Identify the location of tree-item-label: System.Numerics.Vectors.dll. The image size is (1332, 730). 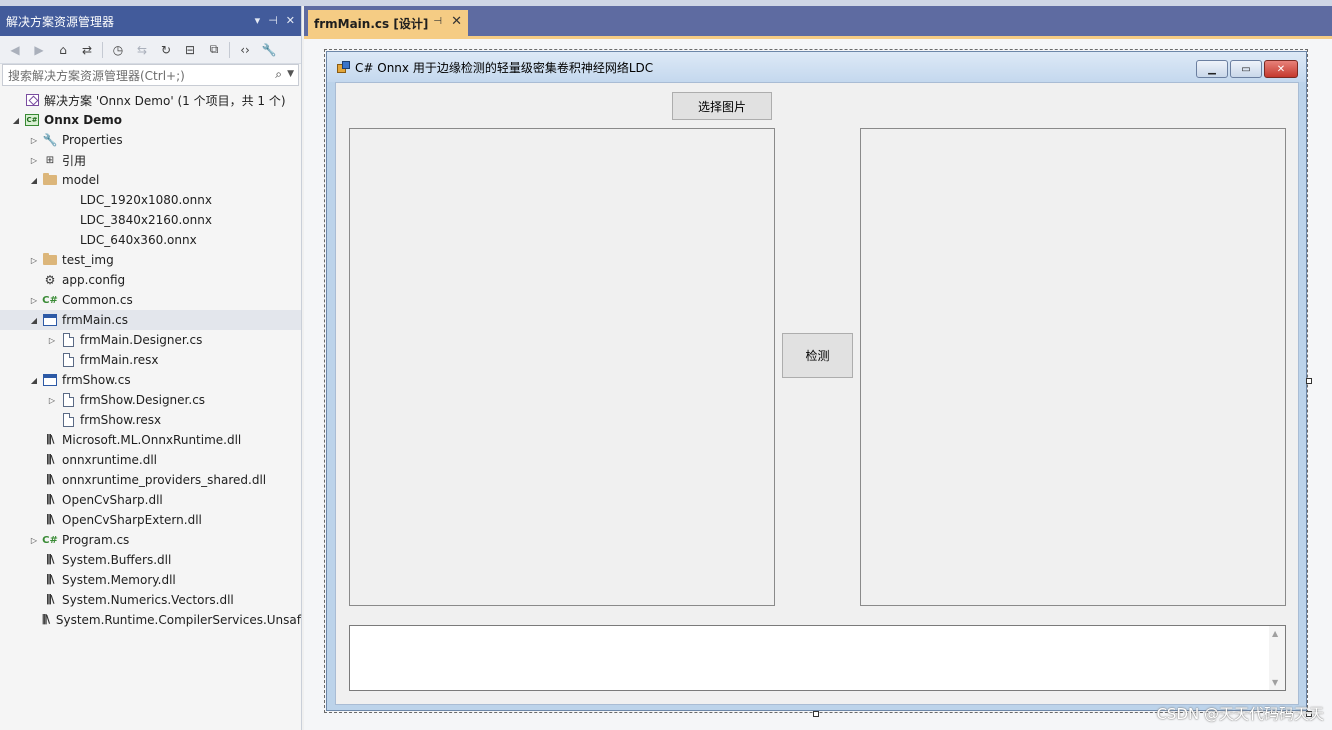
(148, 600).